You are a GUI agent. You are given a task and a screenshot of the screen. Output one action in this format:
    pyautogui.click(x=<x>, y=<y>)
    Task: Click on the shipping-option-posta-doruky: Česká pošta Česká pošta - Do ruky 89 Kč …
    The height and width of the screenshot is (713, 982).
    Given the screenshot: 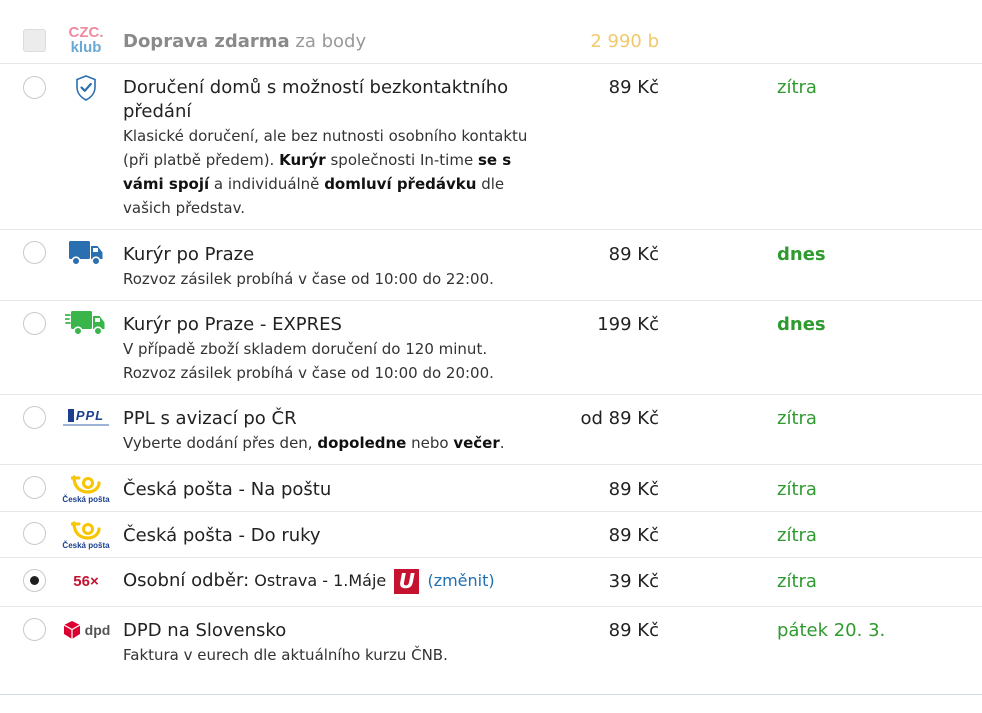 What is the action you would take?
    pyautogui.click(x=491, y=535)
    